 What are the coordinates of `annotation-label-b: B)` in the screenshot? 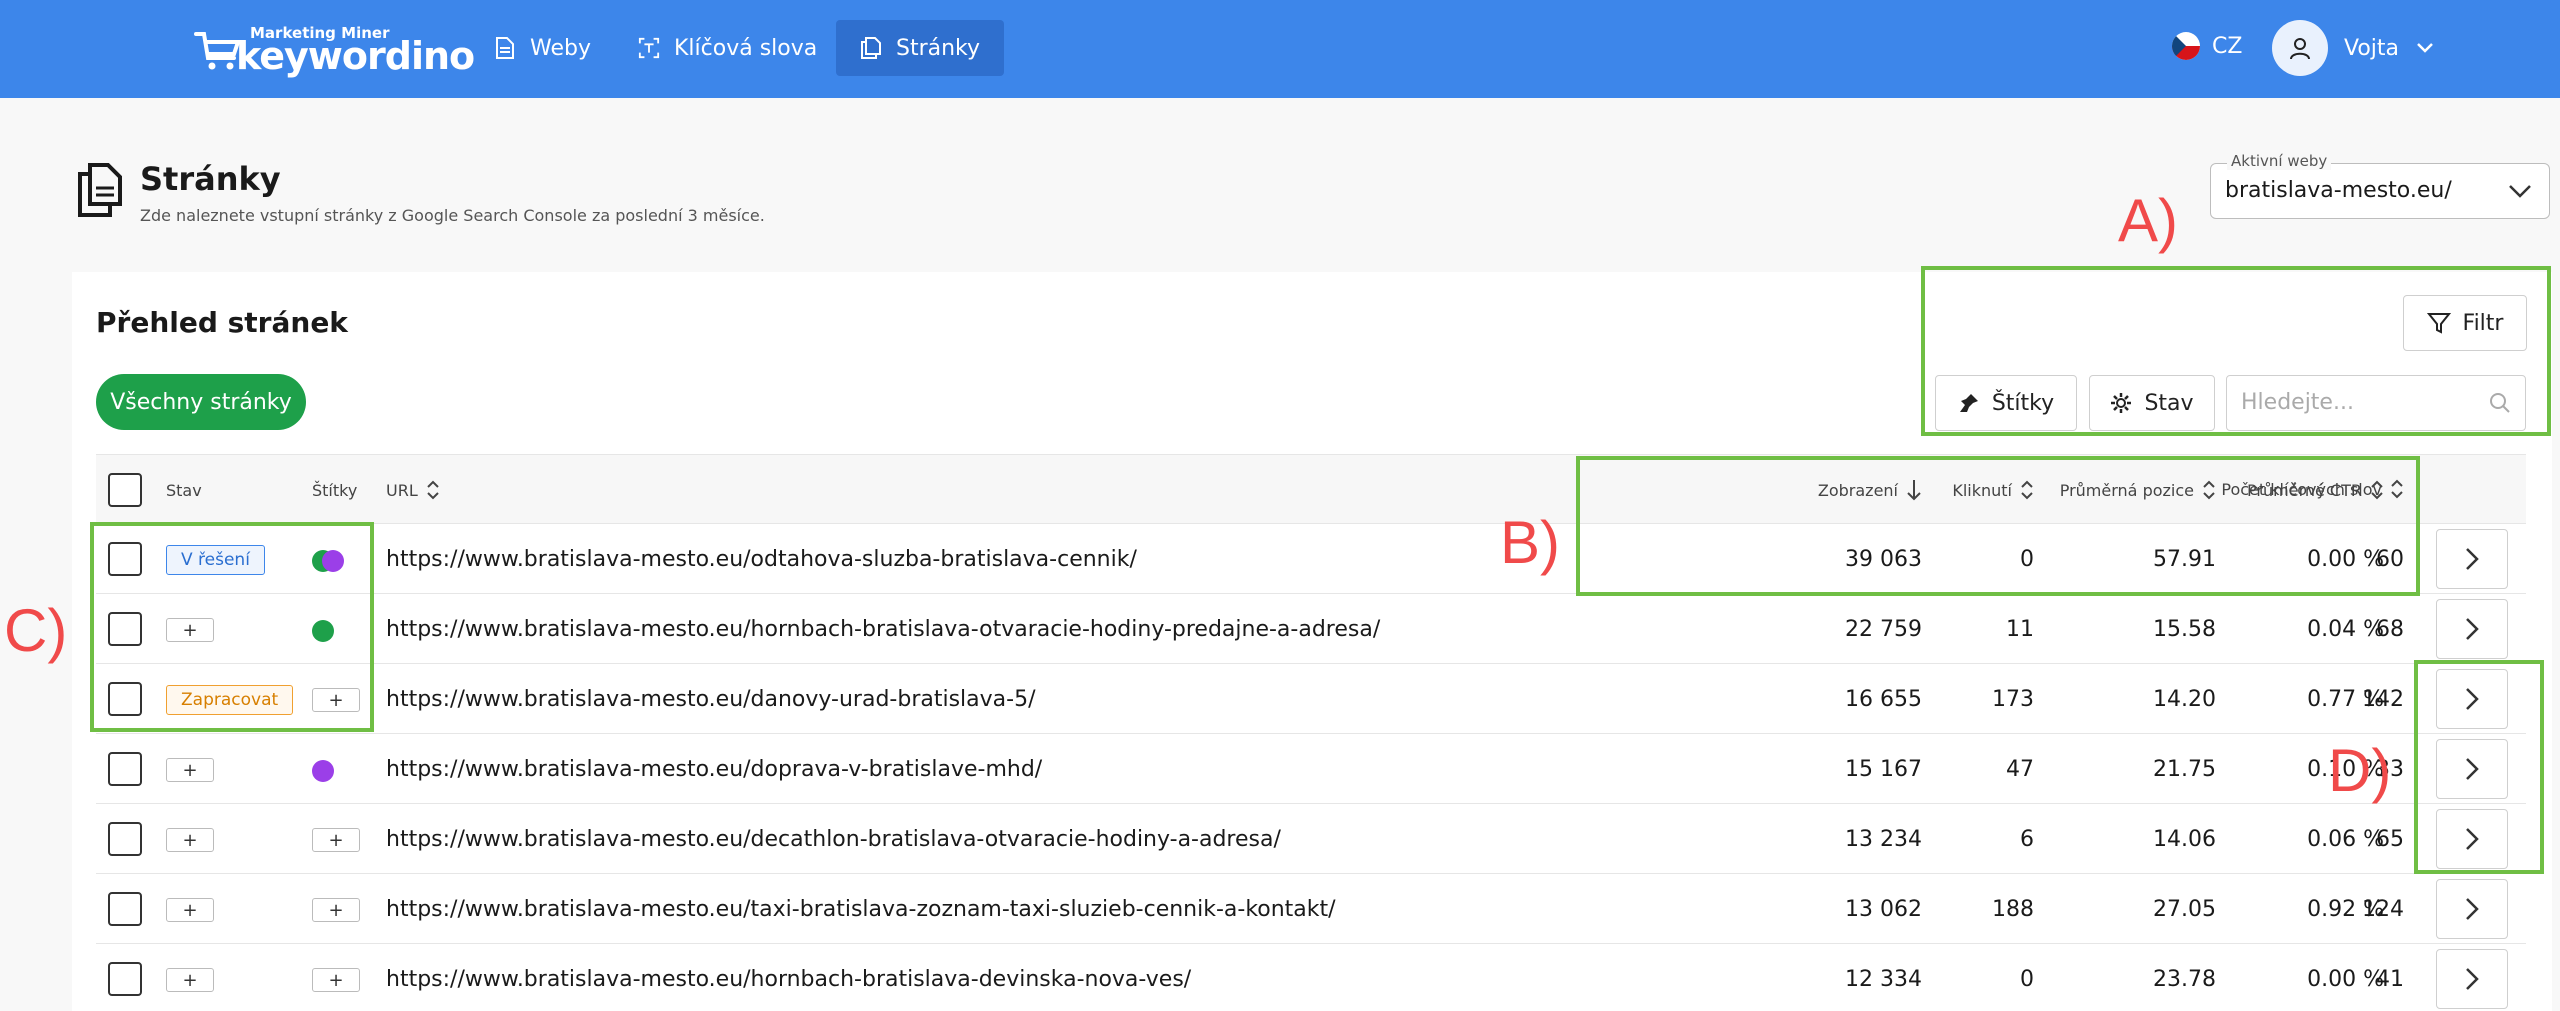 It's located at (1530, 542).